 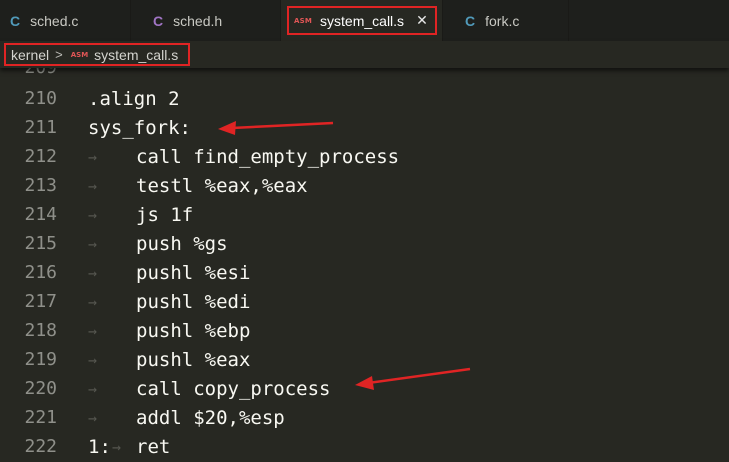 What do you see at coordinates (364, 359) in the screenshot?
I see `code-line: 219 → pushl %eax` at bounding box center [364, 359].